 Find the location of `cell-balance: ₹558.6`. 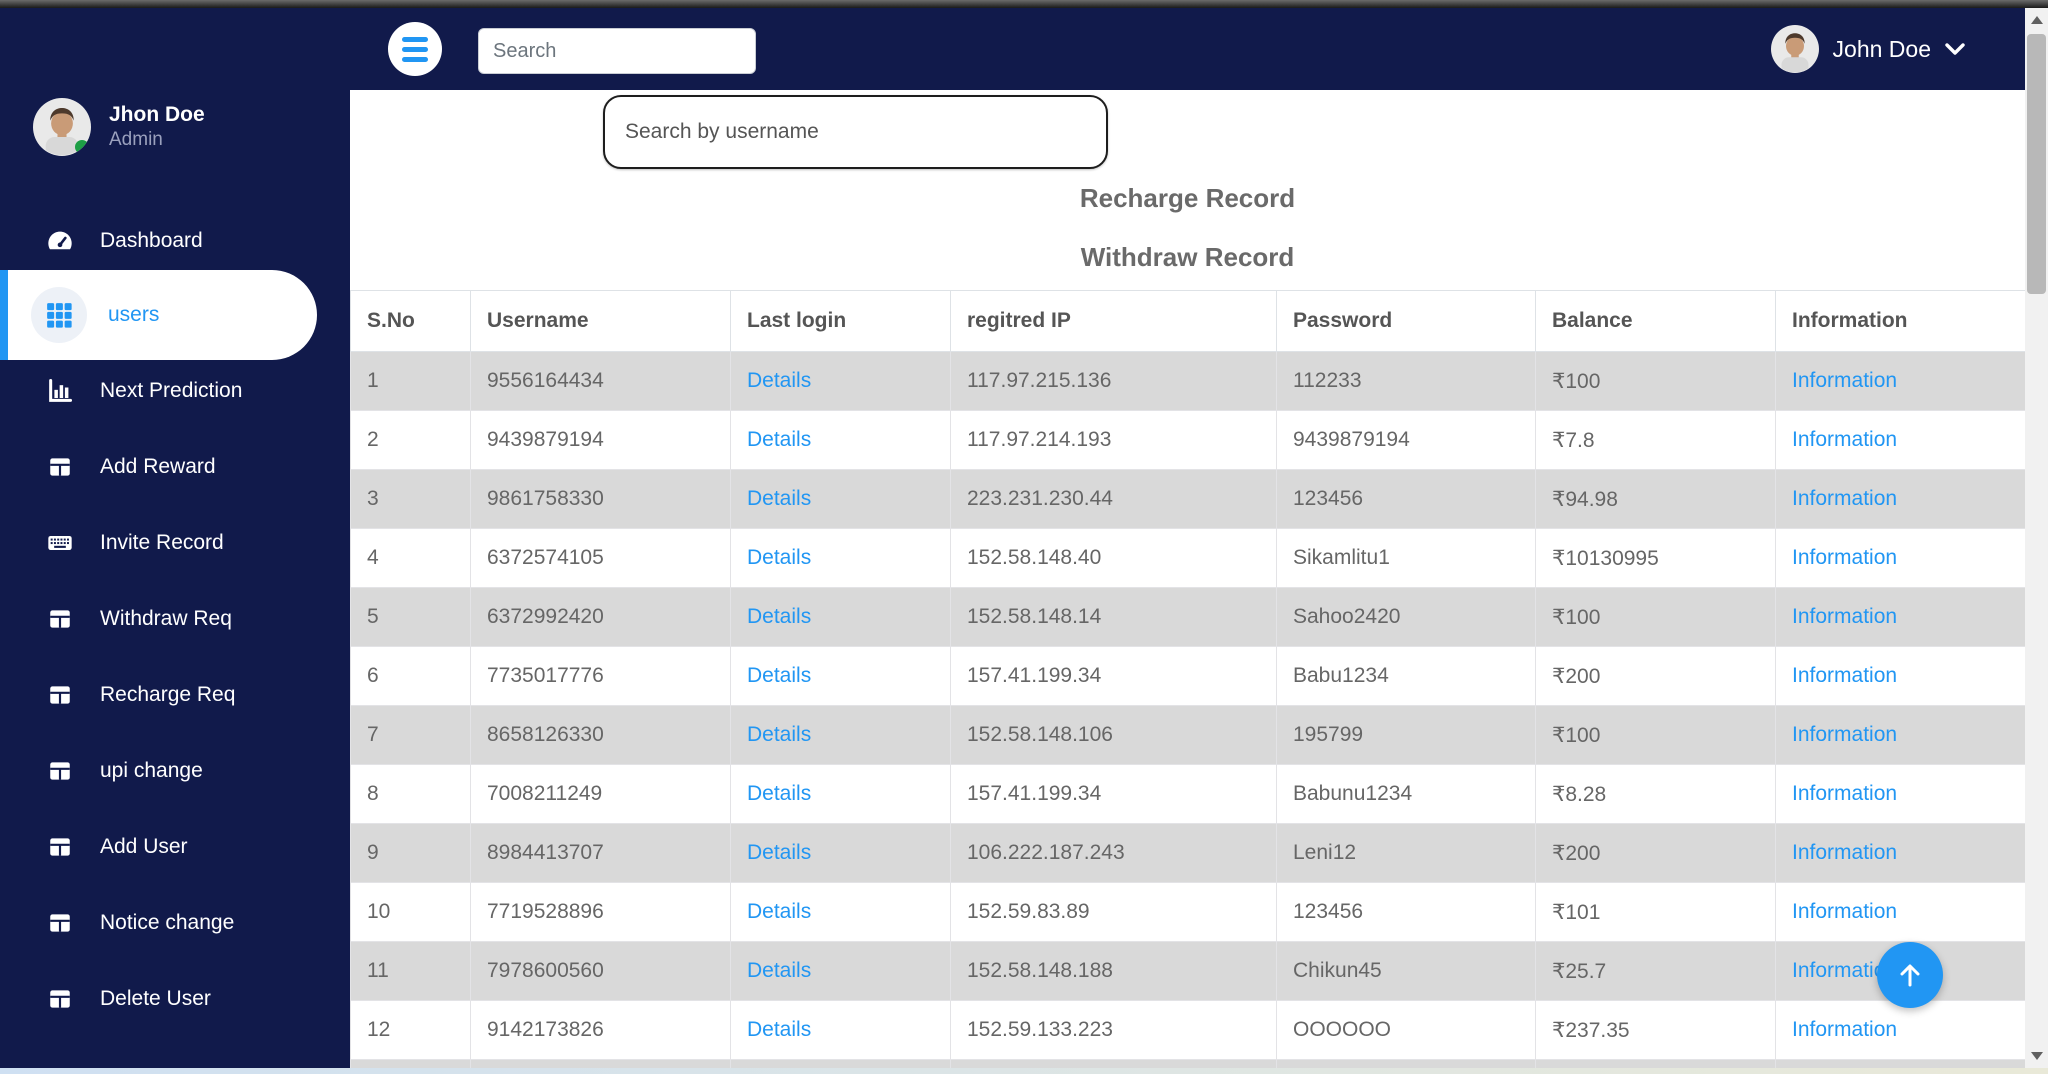

cell-balance: ₹558.6 is located at coordinates (1655, 1063).